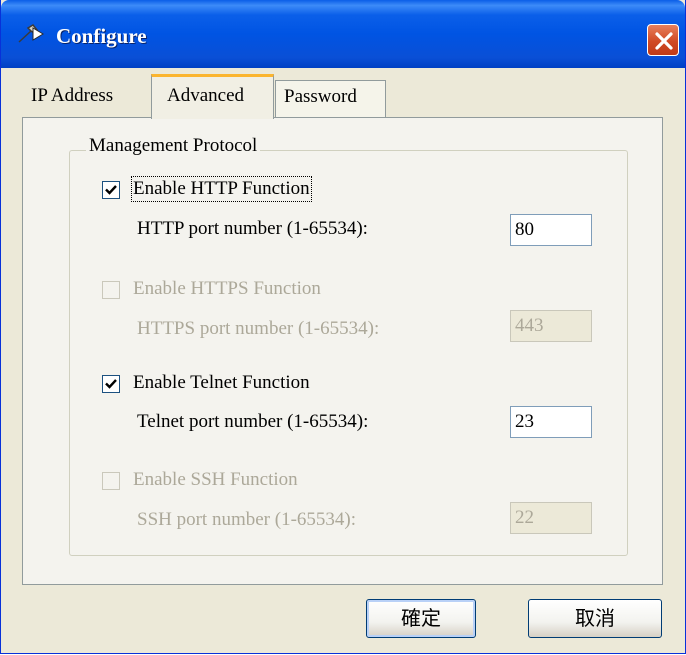 The width and height of the screenshot is (686, 655). Describe the element at coordinates (215, 480) in the screenshot. I see `ssh-checkbox-label: Enable SSH Function` at that location.